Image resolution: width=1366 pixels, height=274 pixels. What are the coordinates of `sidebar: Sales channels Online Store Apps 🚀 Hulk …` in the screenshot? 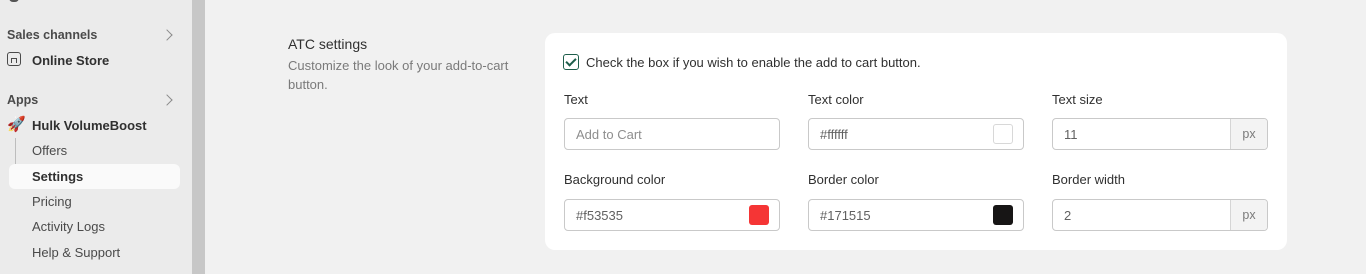 It's located at (96, 137).